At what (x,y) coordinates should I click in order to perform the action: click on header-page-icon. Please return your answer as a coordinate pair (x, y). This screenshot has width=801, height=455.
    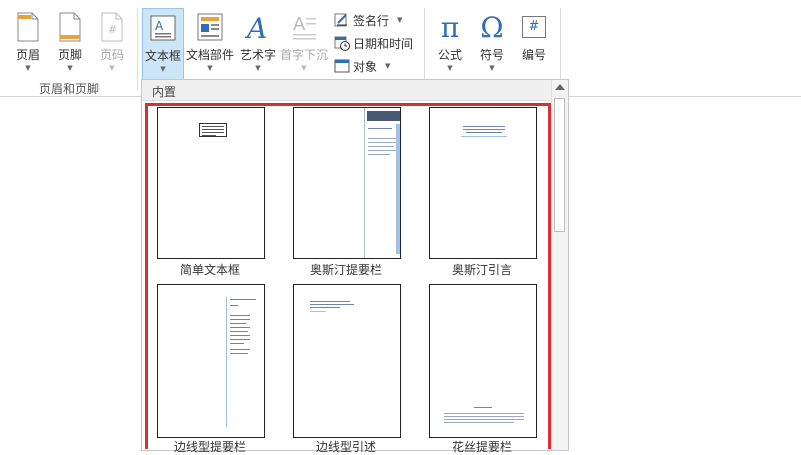
    Looking at the image, I should click on (28, 27).